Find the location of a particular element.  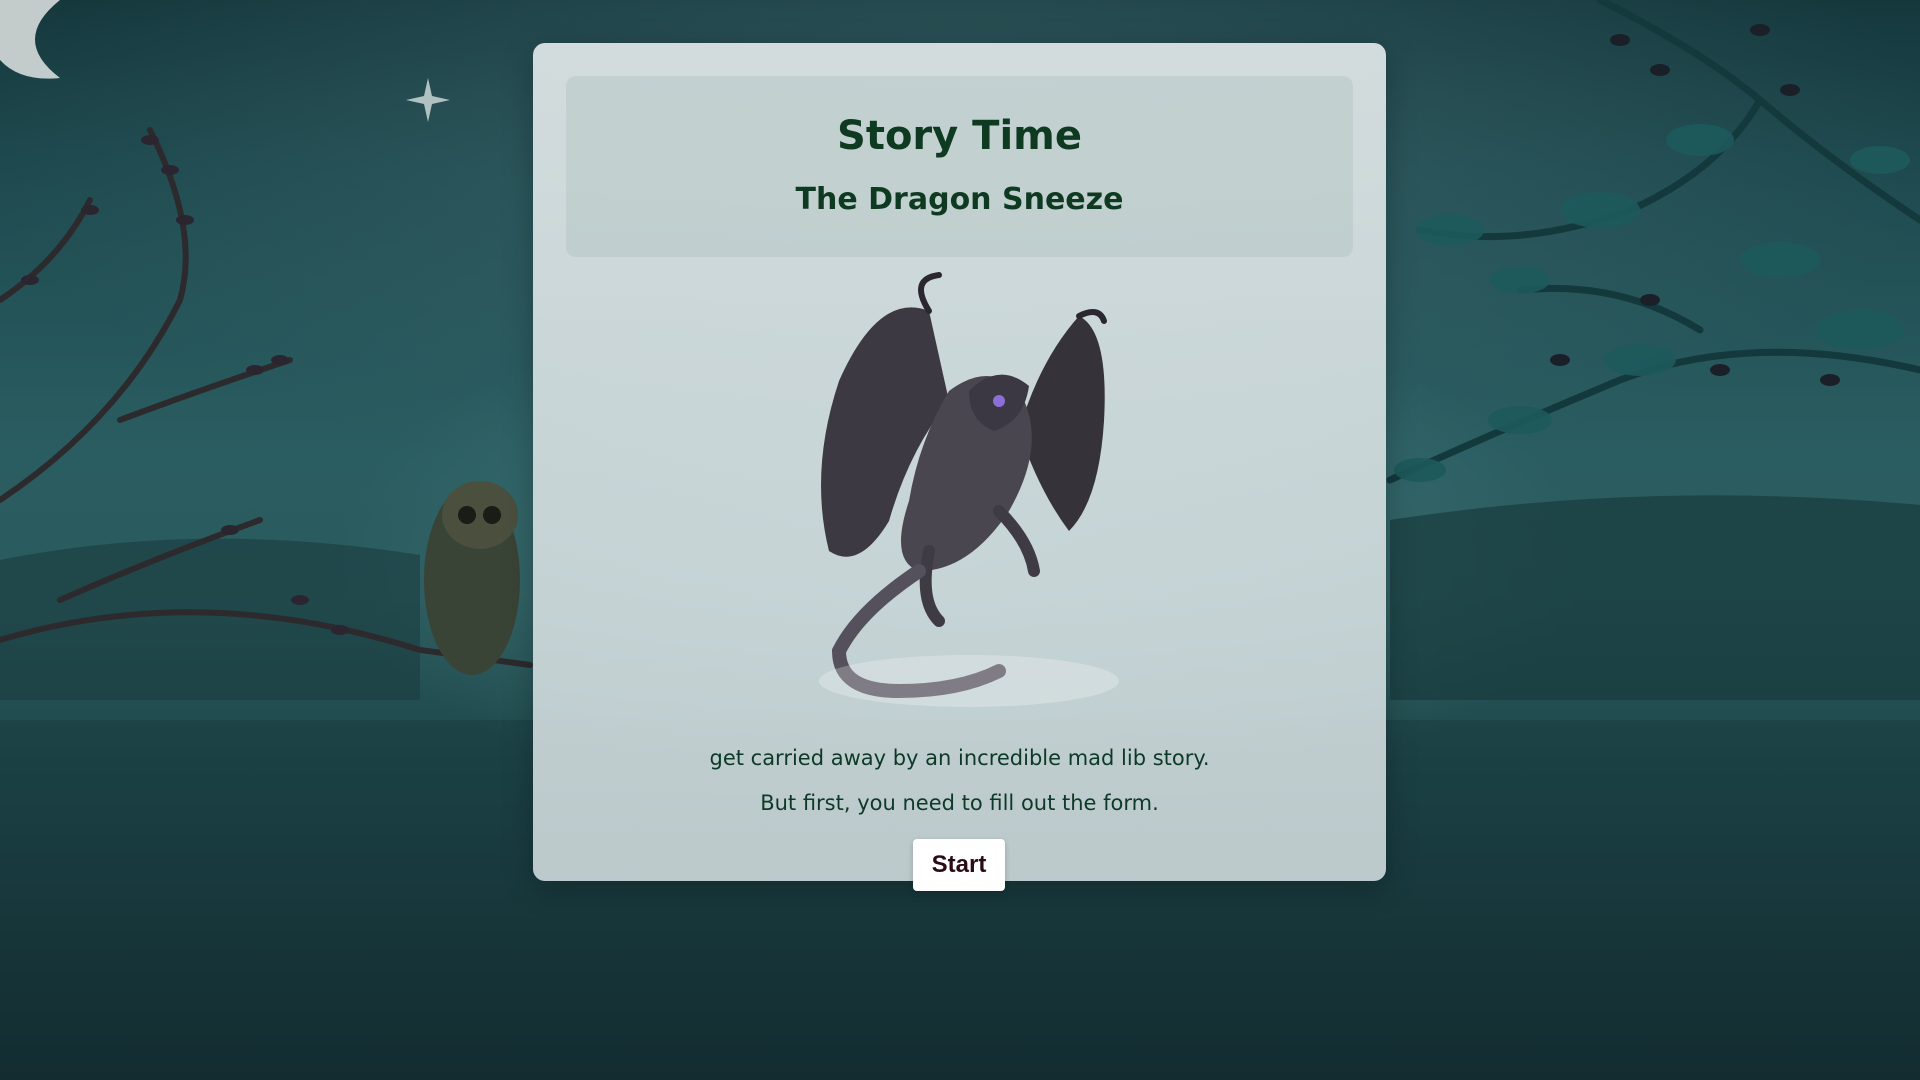

page-title: Story Time is located at coordinates (959, 136).